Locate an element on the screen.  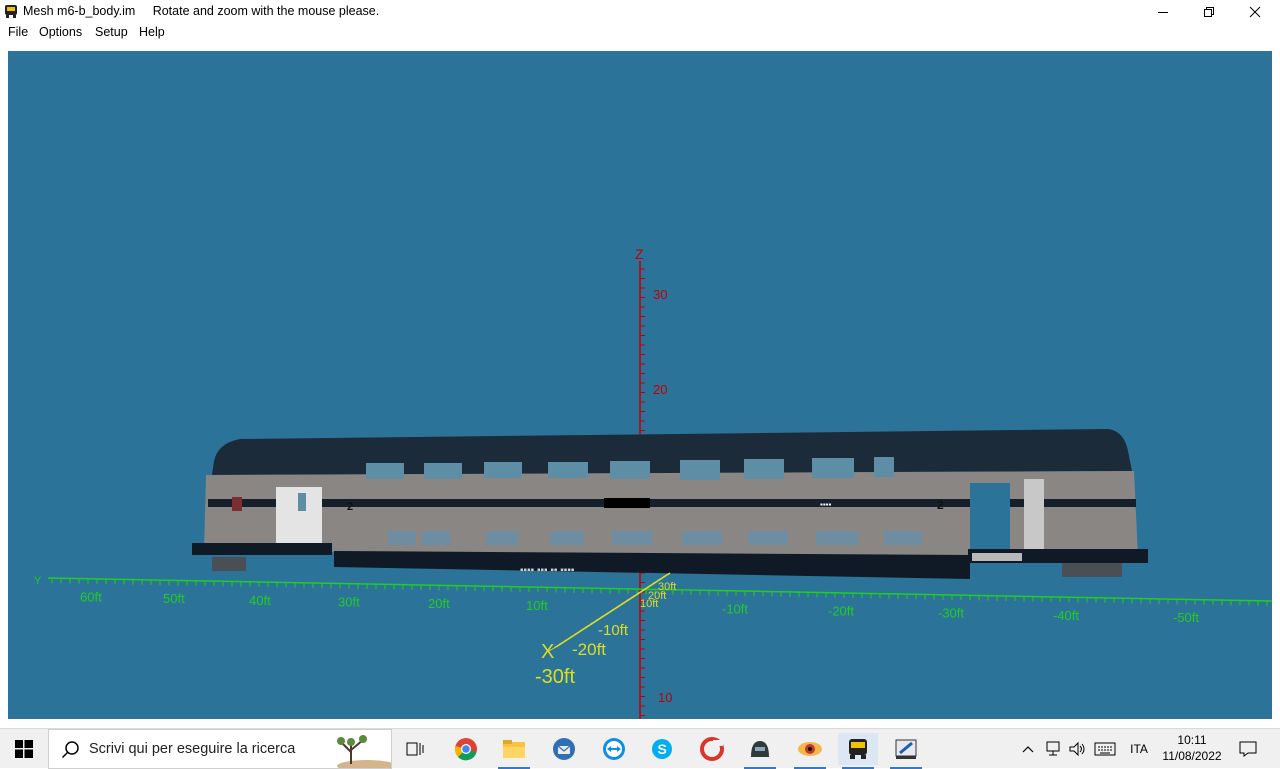
volume-button is located at coordinates (1077, 749).